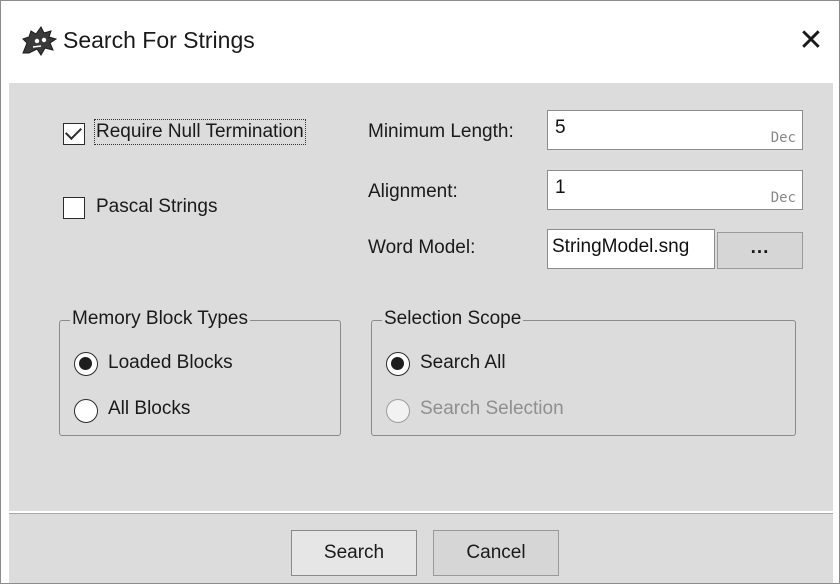 The width and height of the screenshot is (840, 584). I want to click on search-selection-radio, so click(398, 411).